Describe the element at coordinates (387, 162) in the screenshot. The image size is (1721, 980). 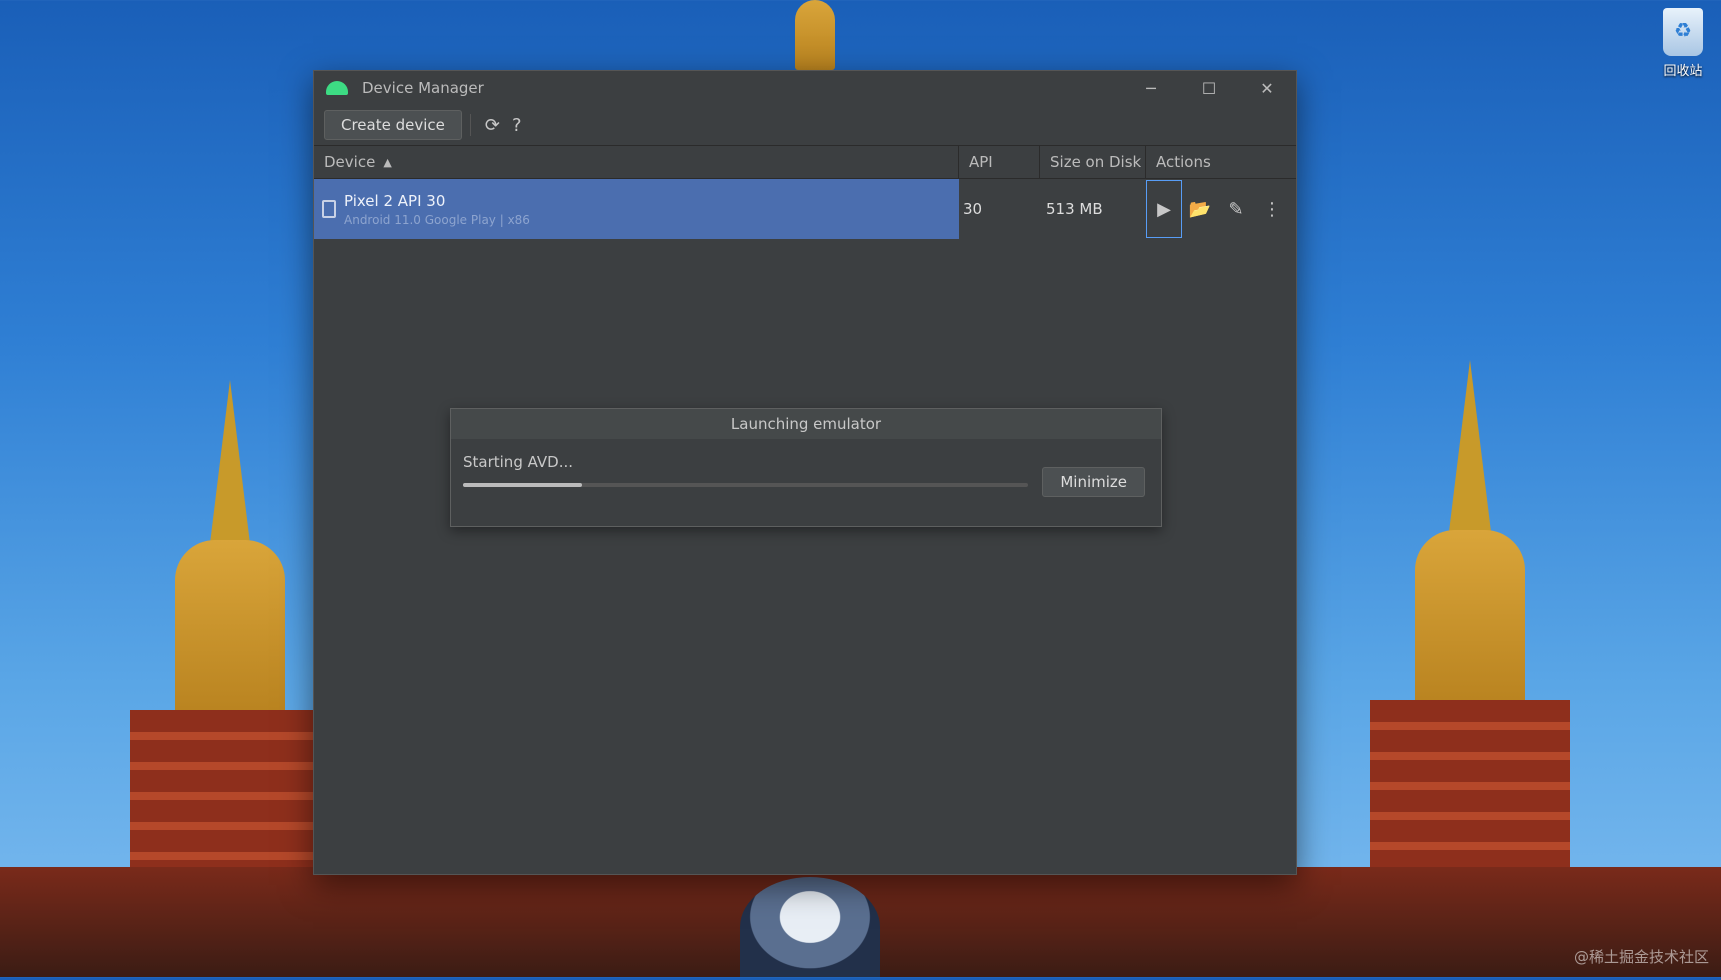
I see `sort-ascending-icon: ▲` at that location.